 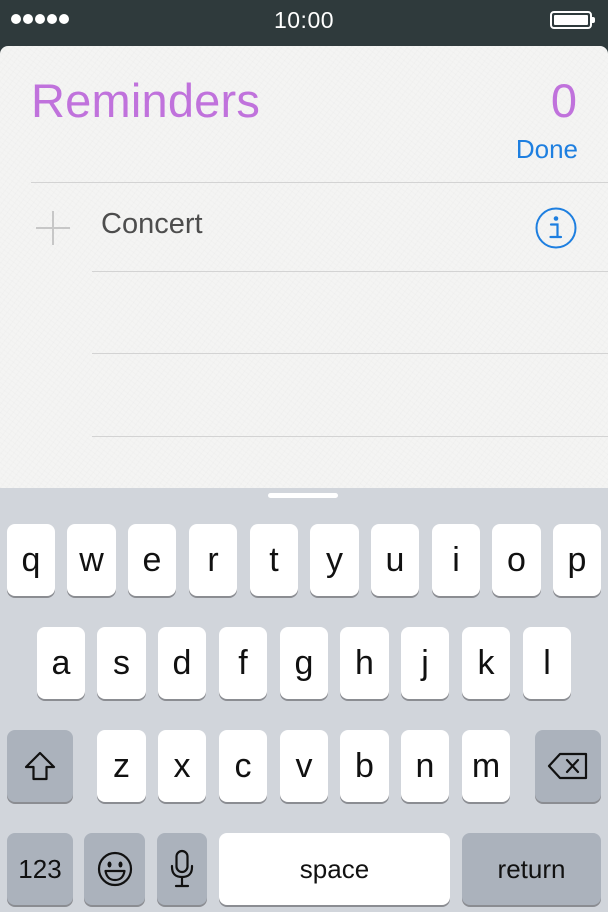 What do you see at coordinates (364, 663) in the screenshot?
I see `key-h: h` at bounding box center [364, 663].